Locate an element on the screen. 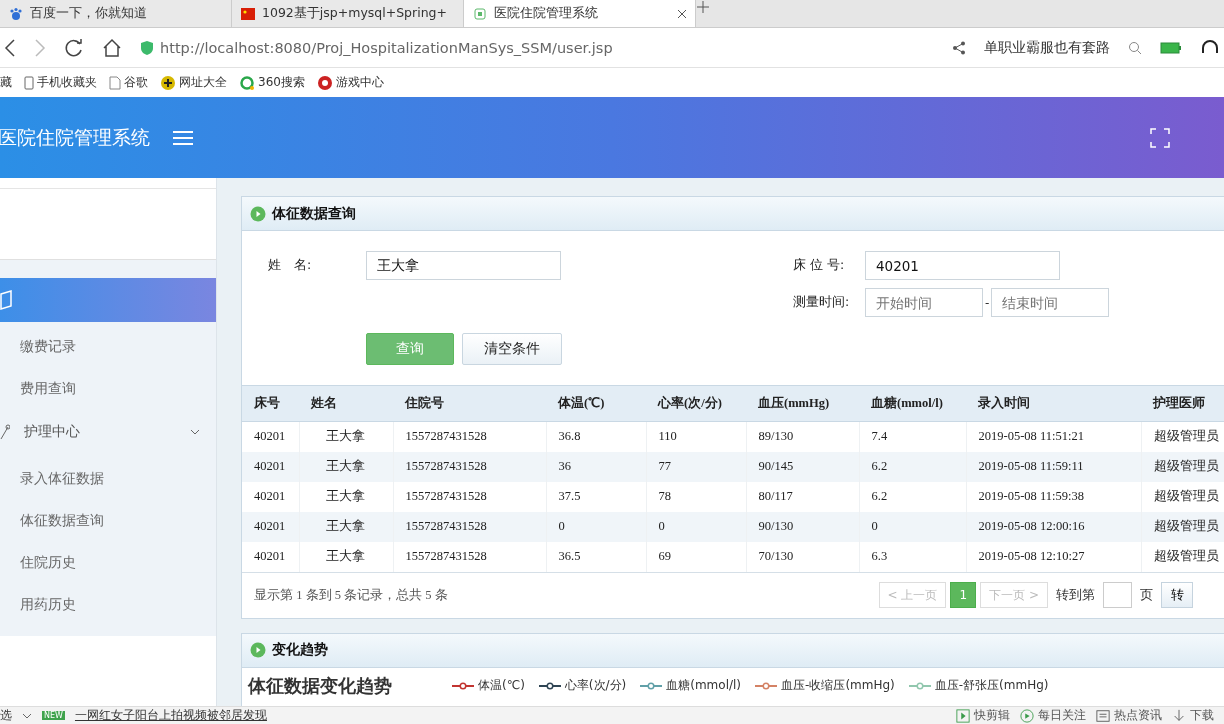  chart-title: 体征数据变化趋势 is located at coordinates (320, 685).